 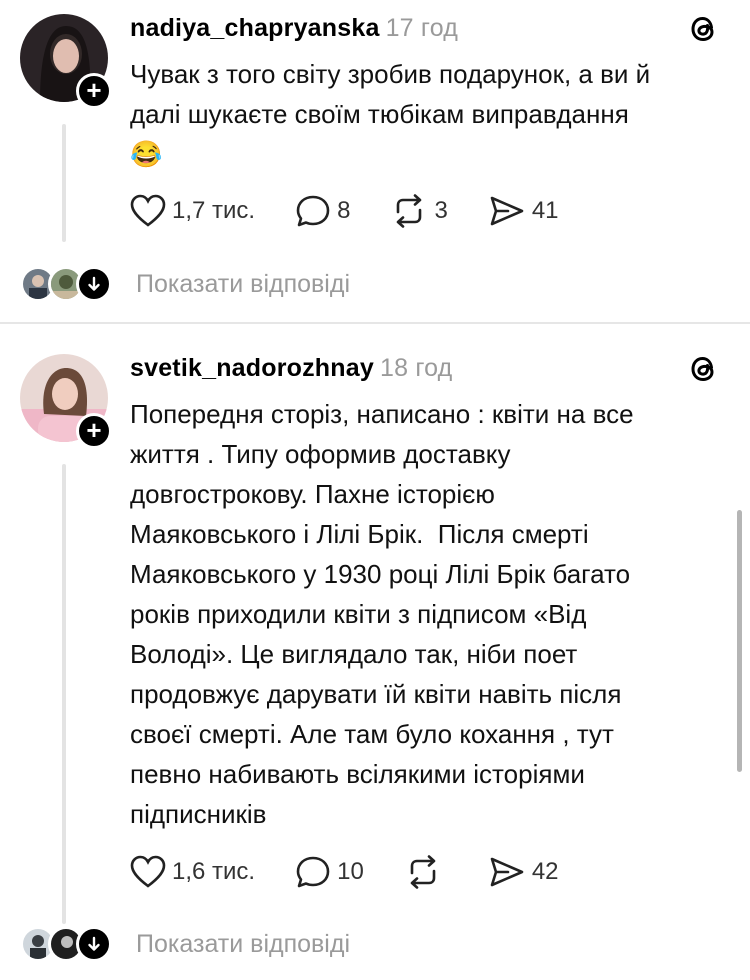 I want to click on share-button: 41, so click(x=523, y=211).